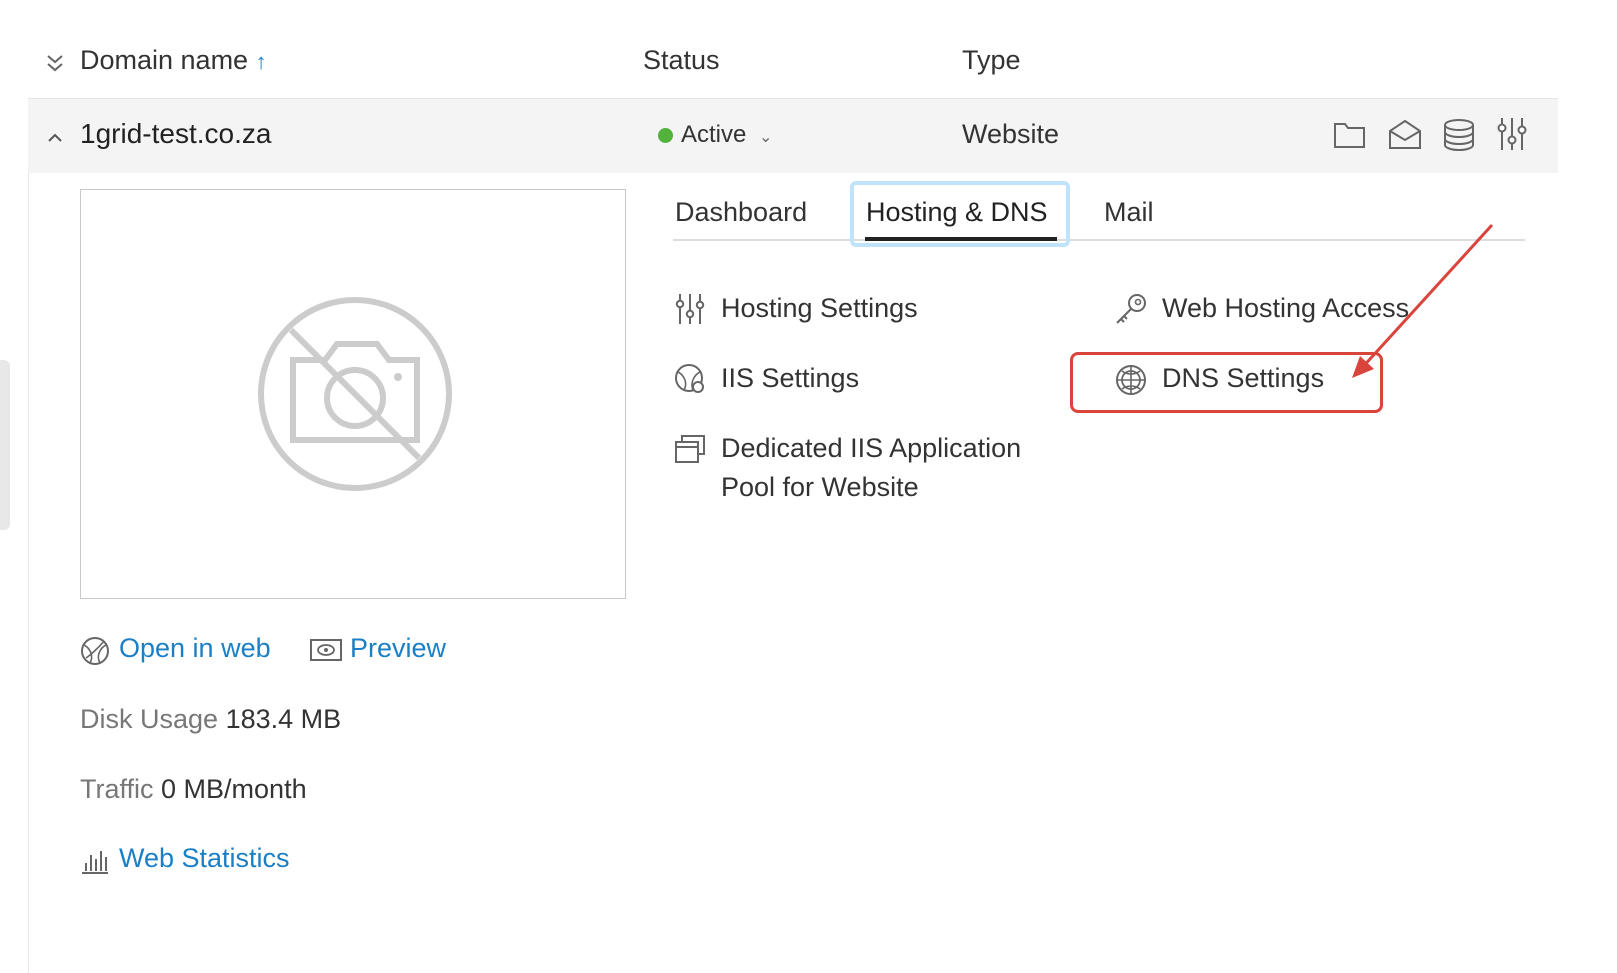  Describe the element at coordinates (1350, 137) in the screenshot. I see `file-manager-icon` at that location.